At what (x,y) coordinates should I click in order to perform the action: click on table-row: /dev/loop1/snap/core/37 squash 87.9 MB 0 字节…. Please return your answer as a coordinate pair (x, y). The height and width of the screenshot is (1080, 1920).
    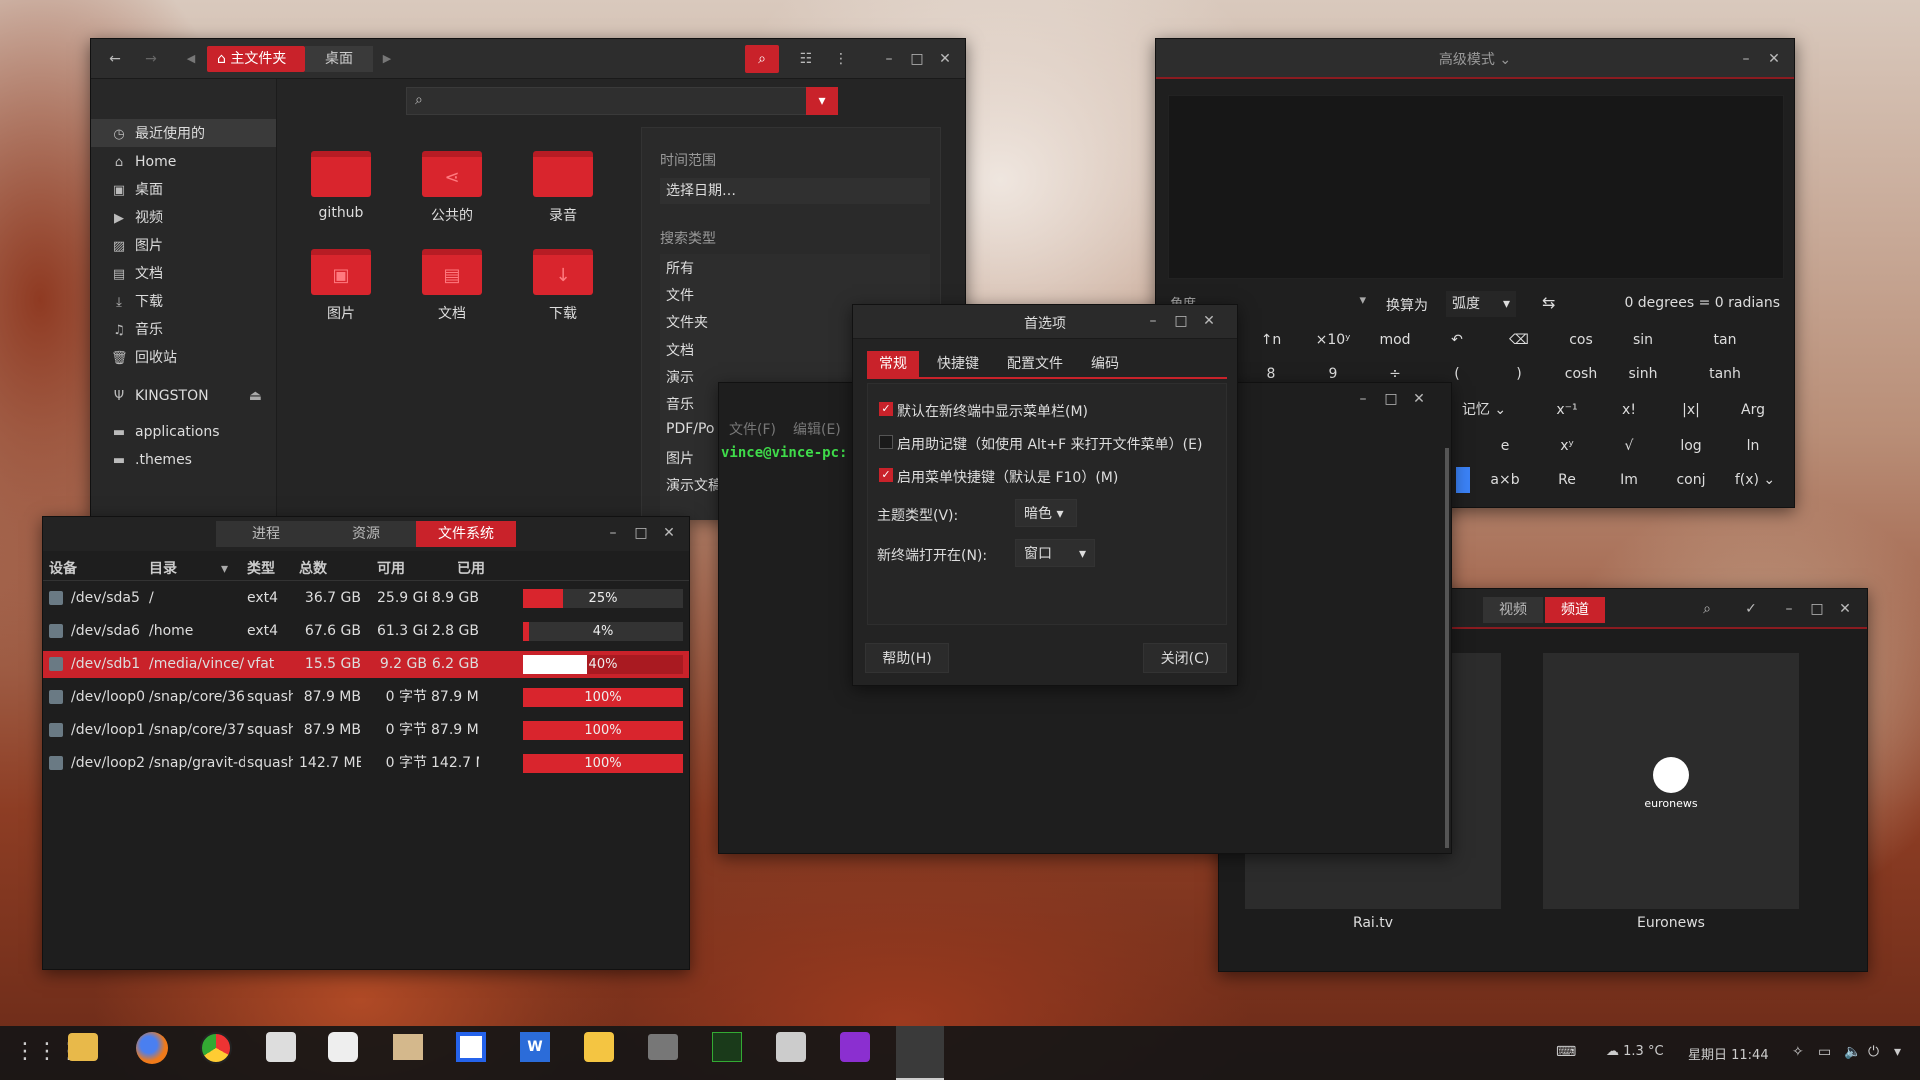
    Looking at the image, I should click on (366, 730).